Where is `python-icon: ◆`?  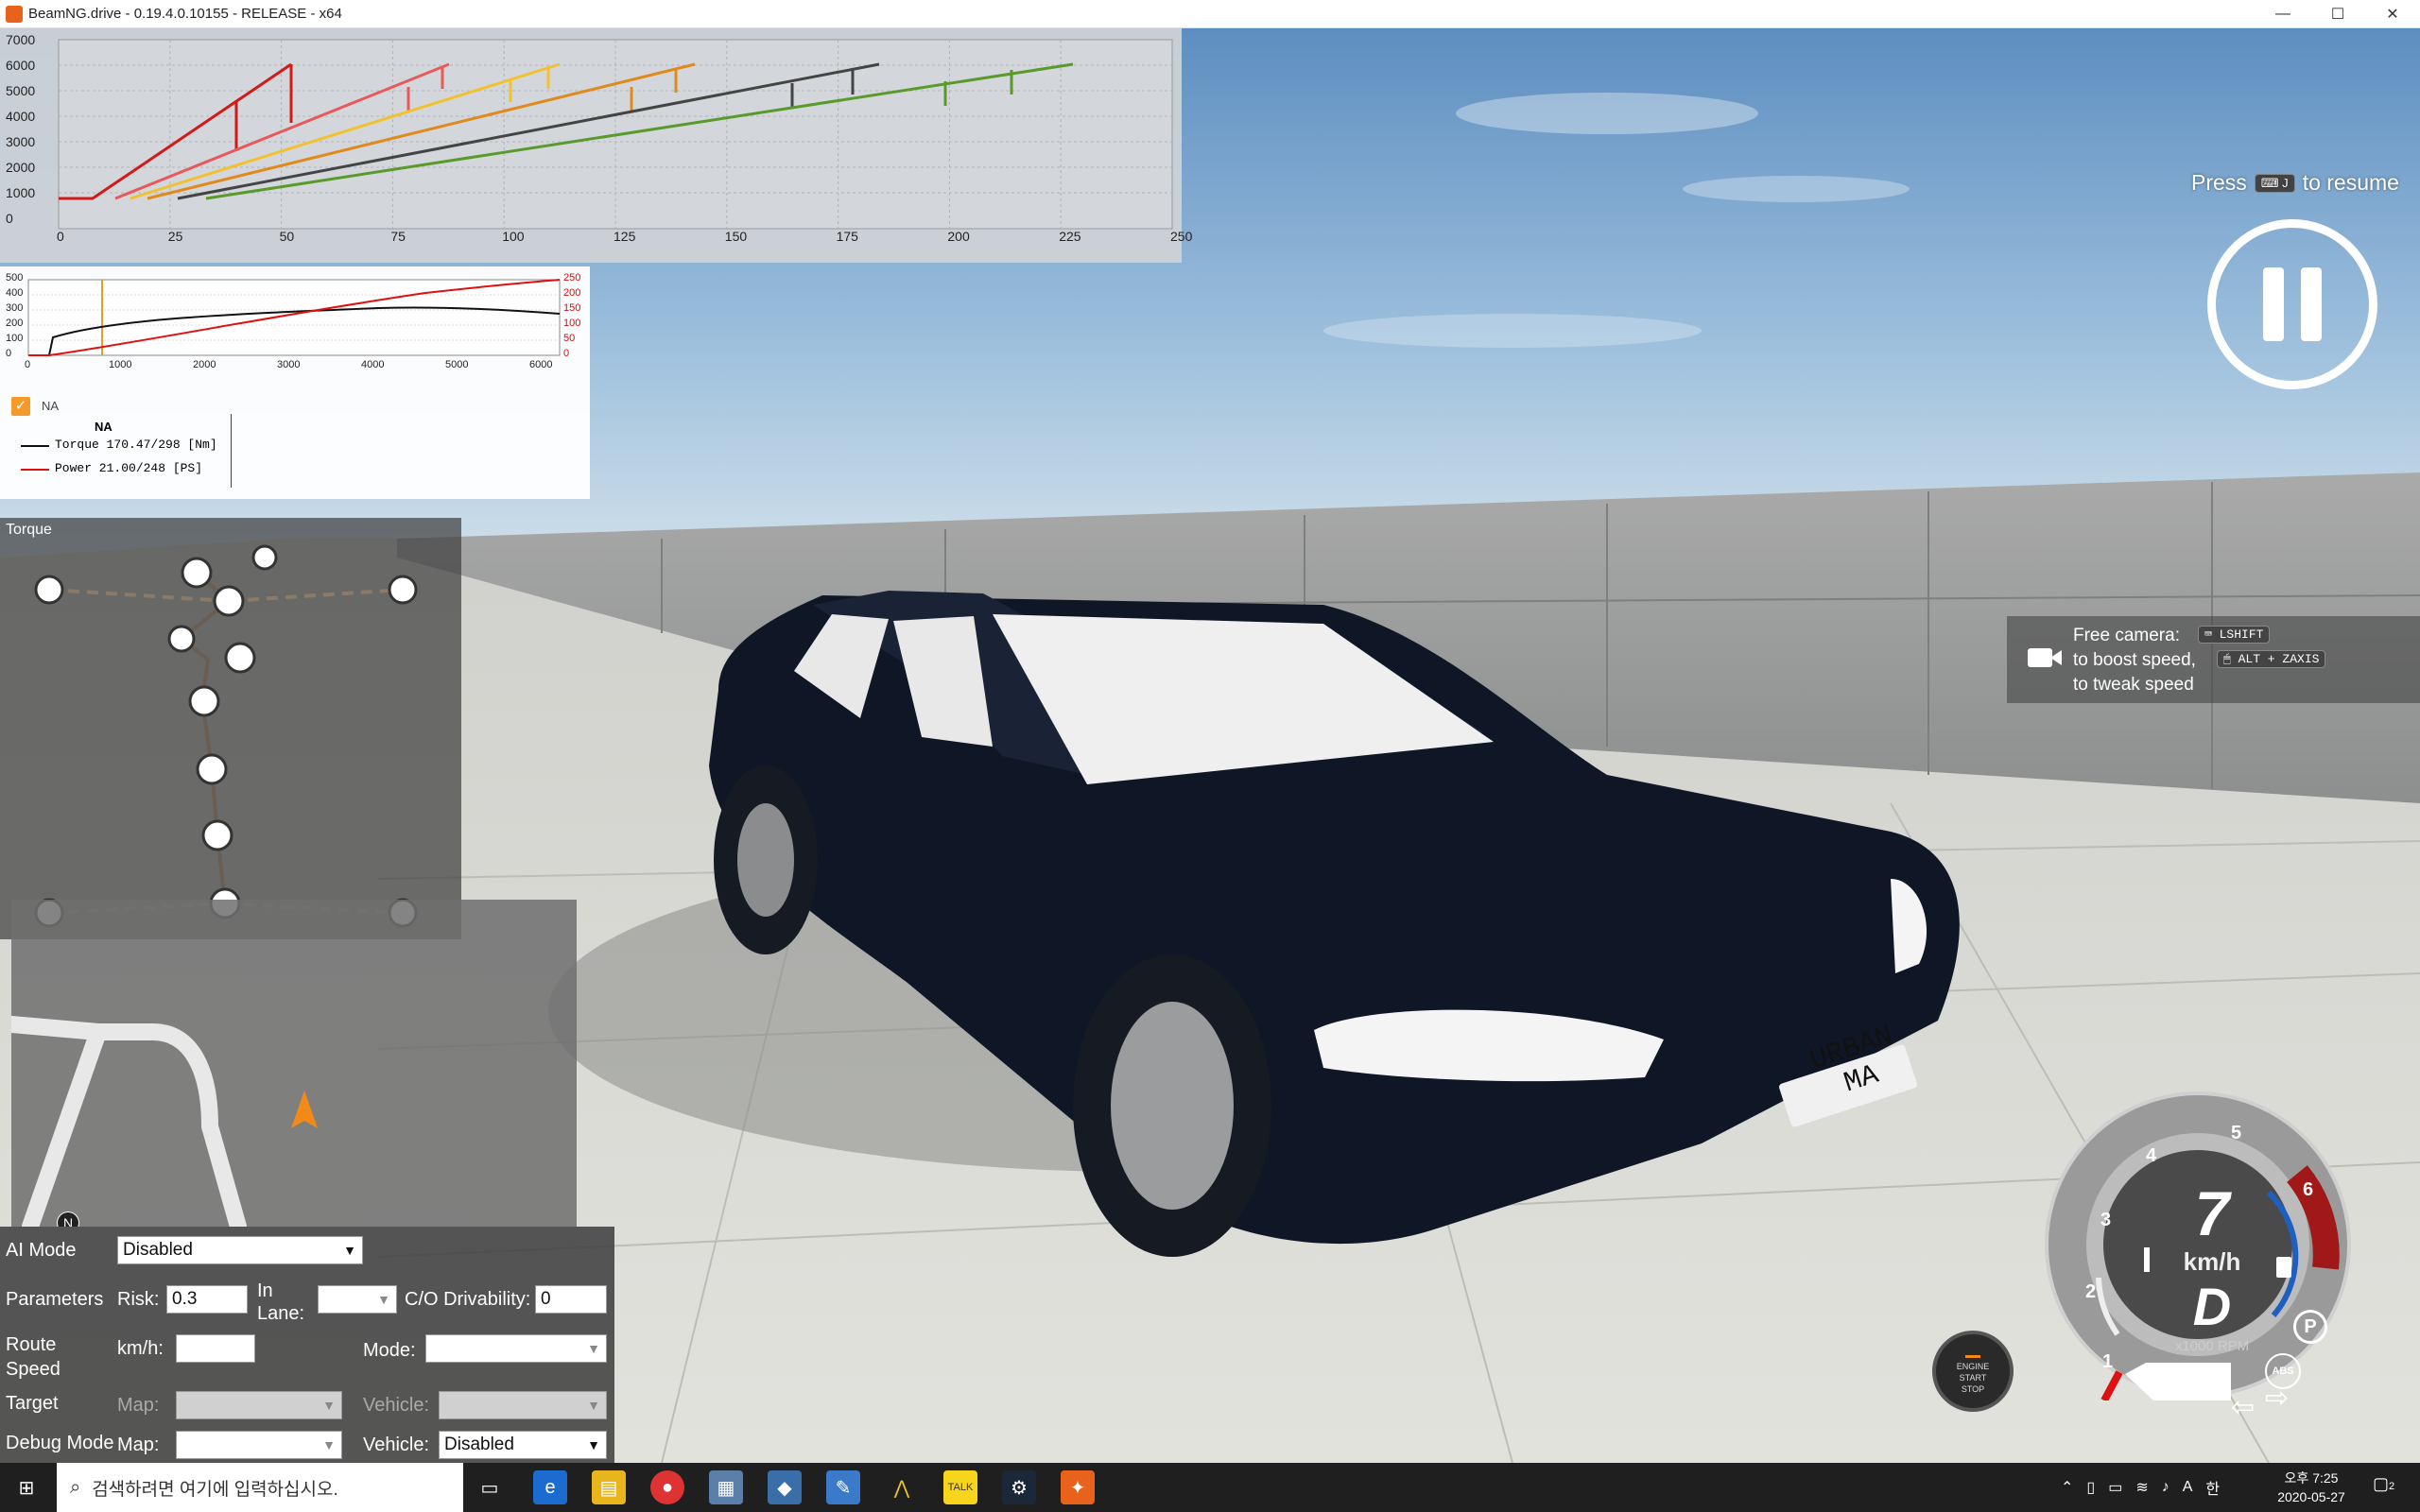 python-icon: ◆ is located at coordinates (785, 1487).